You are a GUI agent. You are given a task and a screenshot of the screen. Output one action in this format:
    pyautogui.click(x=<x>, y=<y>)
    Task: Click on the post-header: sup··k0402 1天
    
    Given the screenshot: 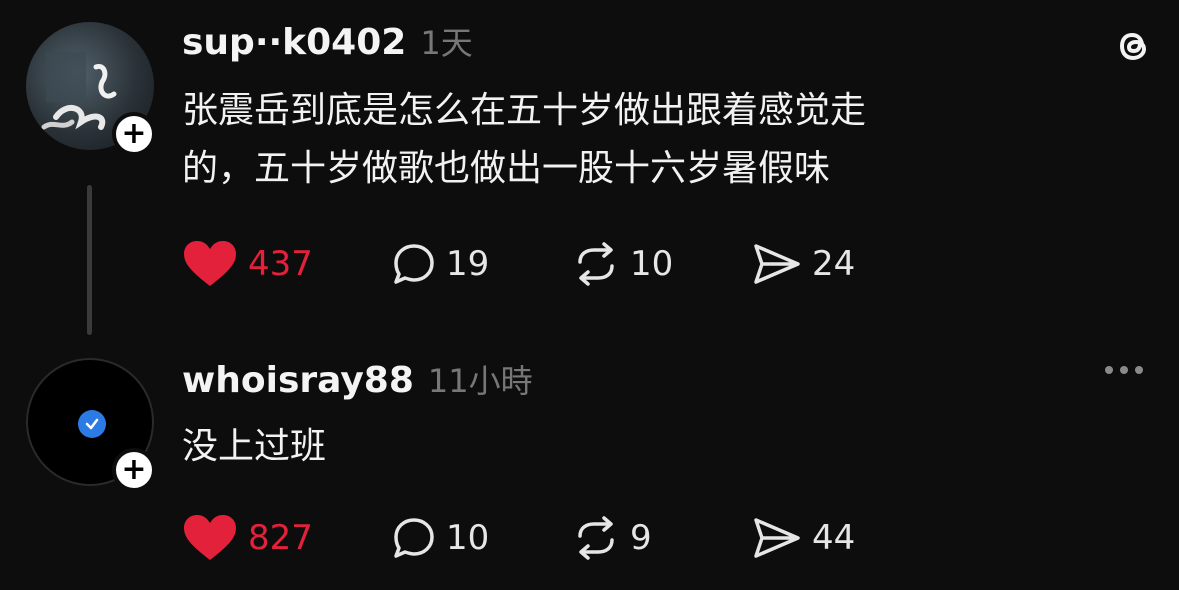 What is the action you would take?
    pyautogui.click(x=327, y=41)
    